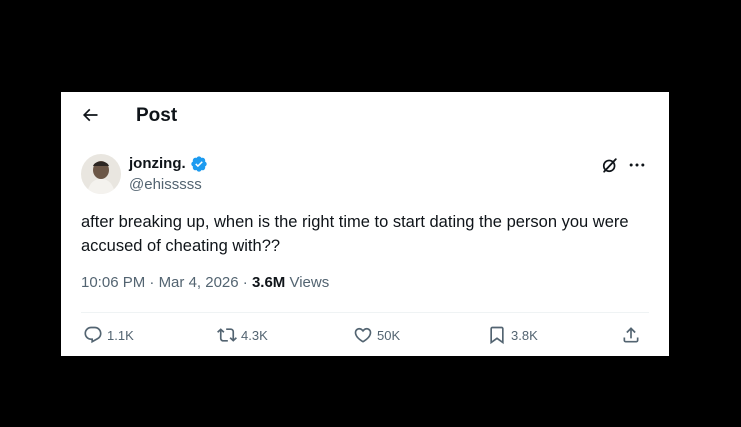 This screenshot has width=741, height=427. I want to click on repost-count: 4.3K, so click(254, 335).